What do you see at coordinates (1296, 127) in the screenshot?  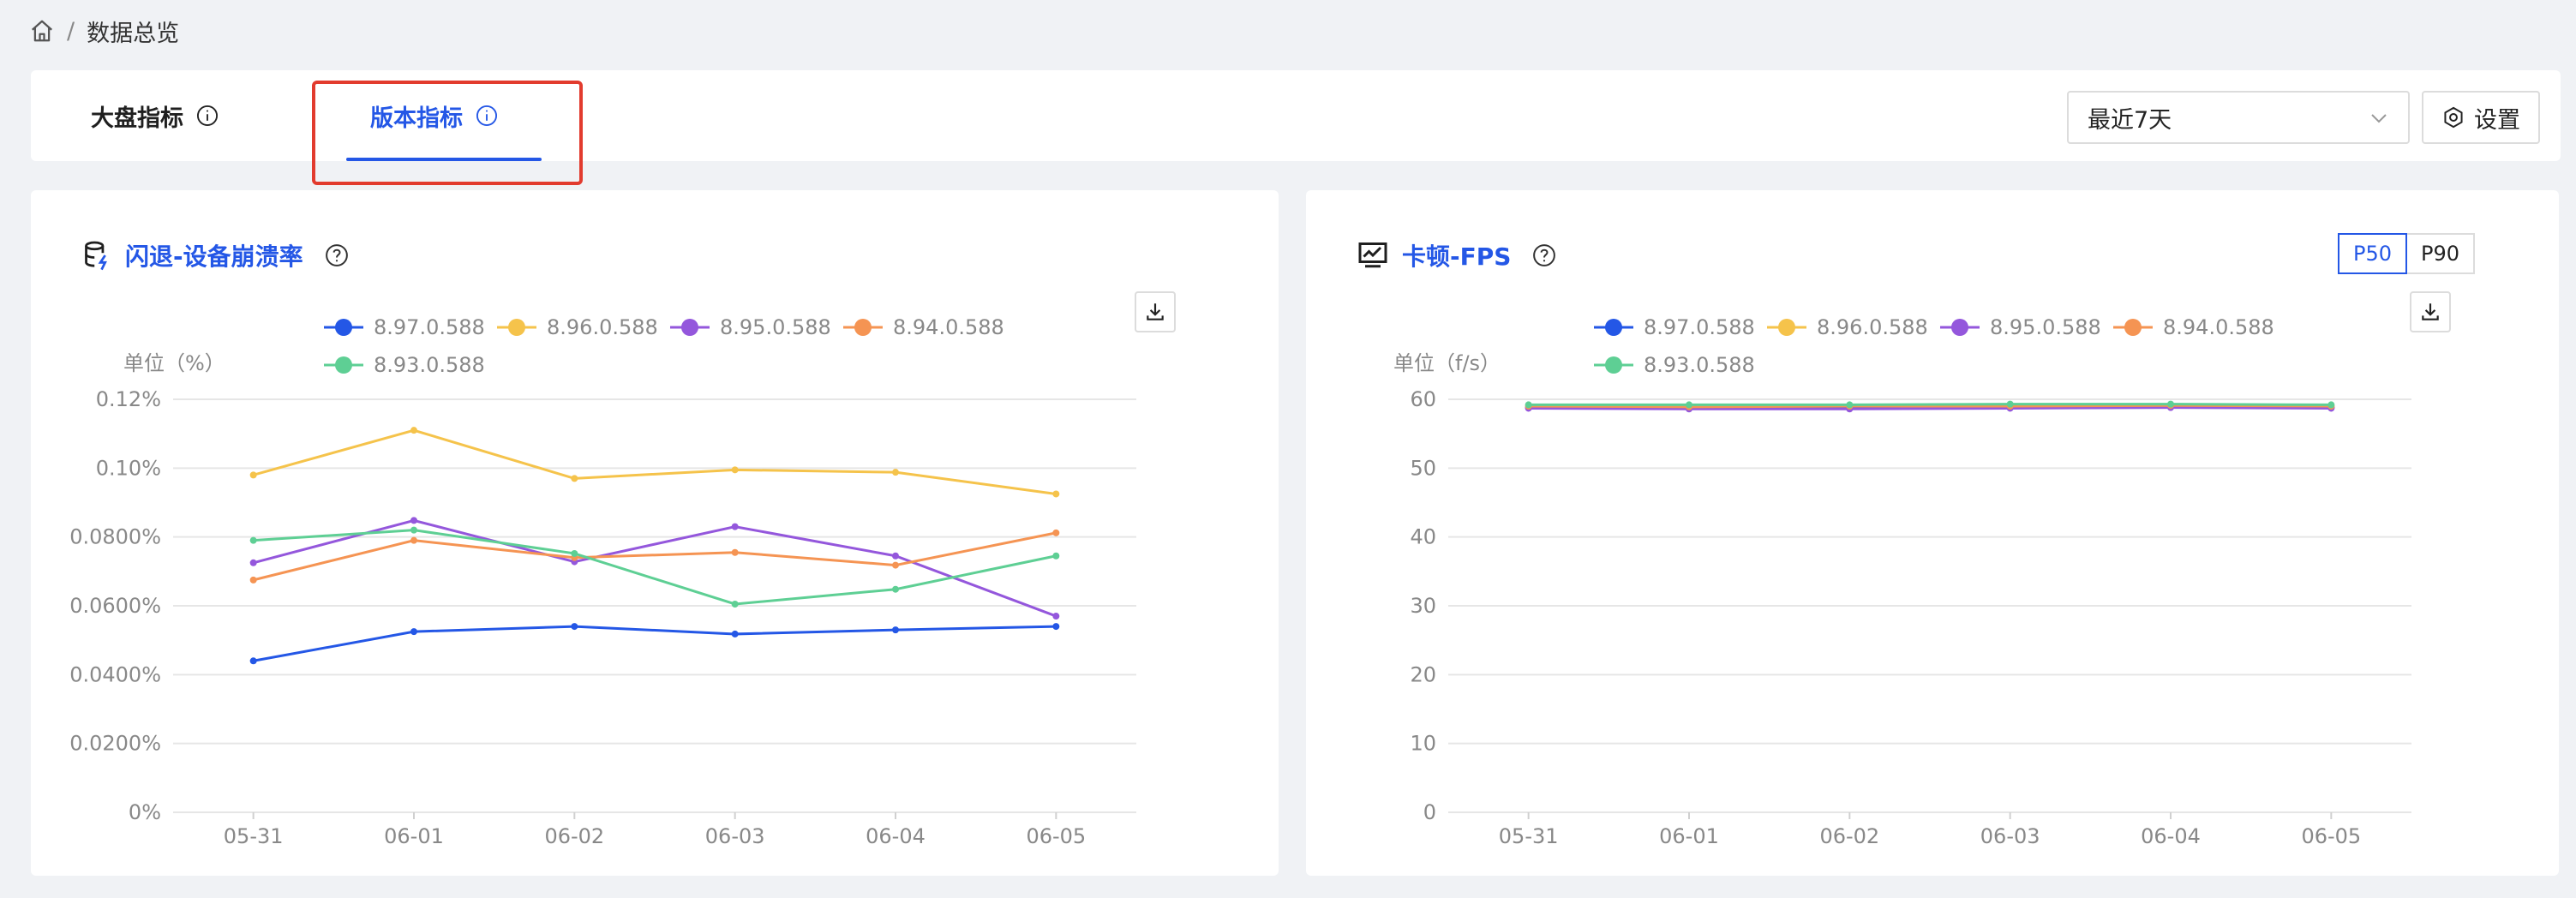 I see `tab-bar: 大盘指标 版本指标 最近7天 设置` at bounding box center [1296, 127].